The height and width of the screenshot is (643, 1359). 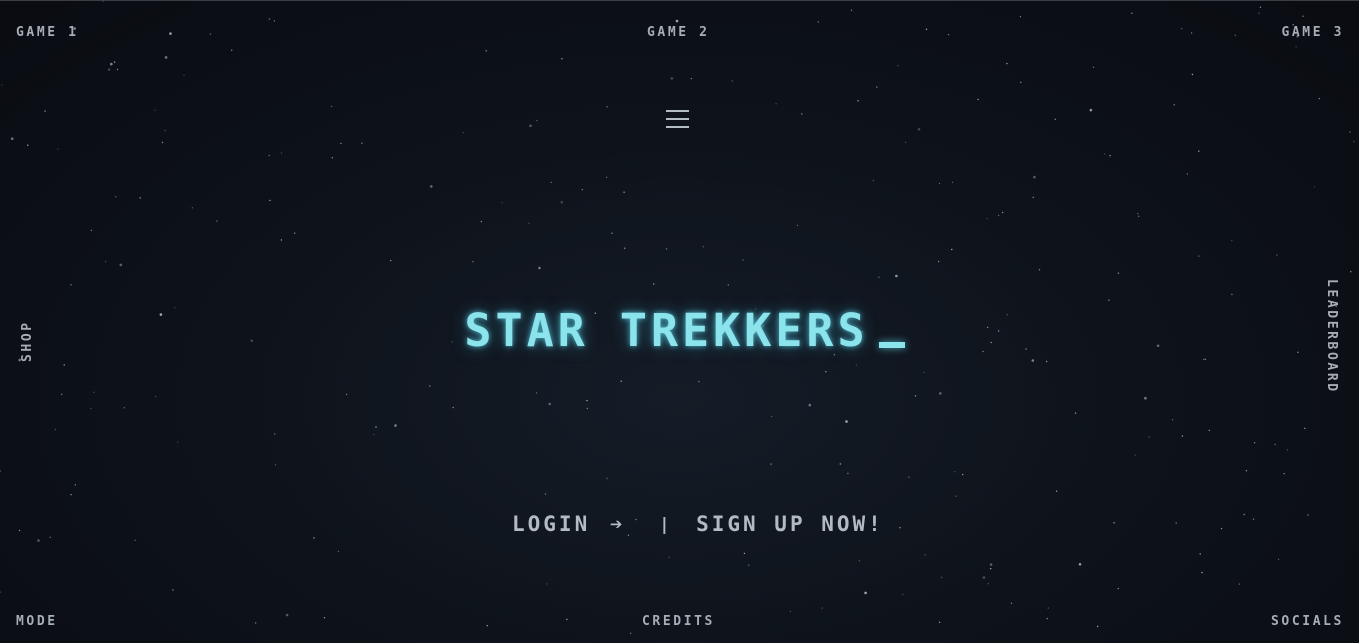 What do you see at coordinates (666, 330) in the screenshot?
I see `page-title: STAR TREKKERS` at bounding box center [666, 330].